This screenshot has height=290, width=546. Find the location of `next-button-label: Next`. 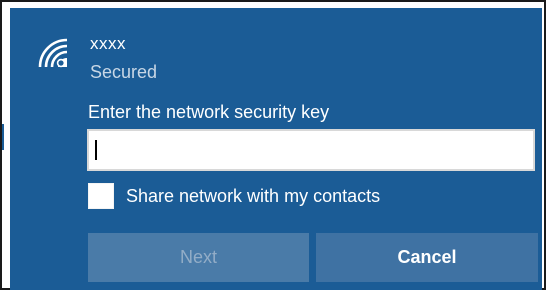

next-button-label: Next is located at coordinates (198, 257).